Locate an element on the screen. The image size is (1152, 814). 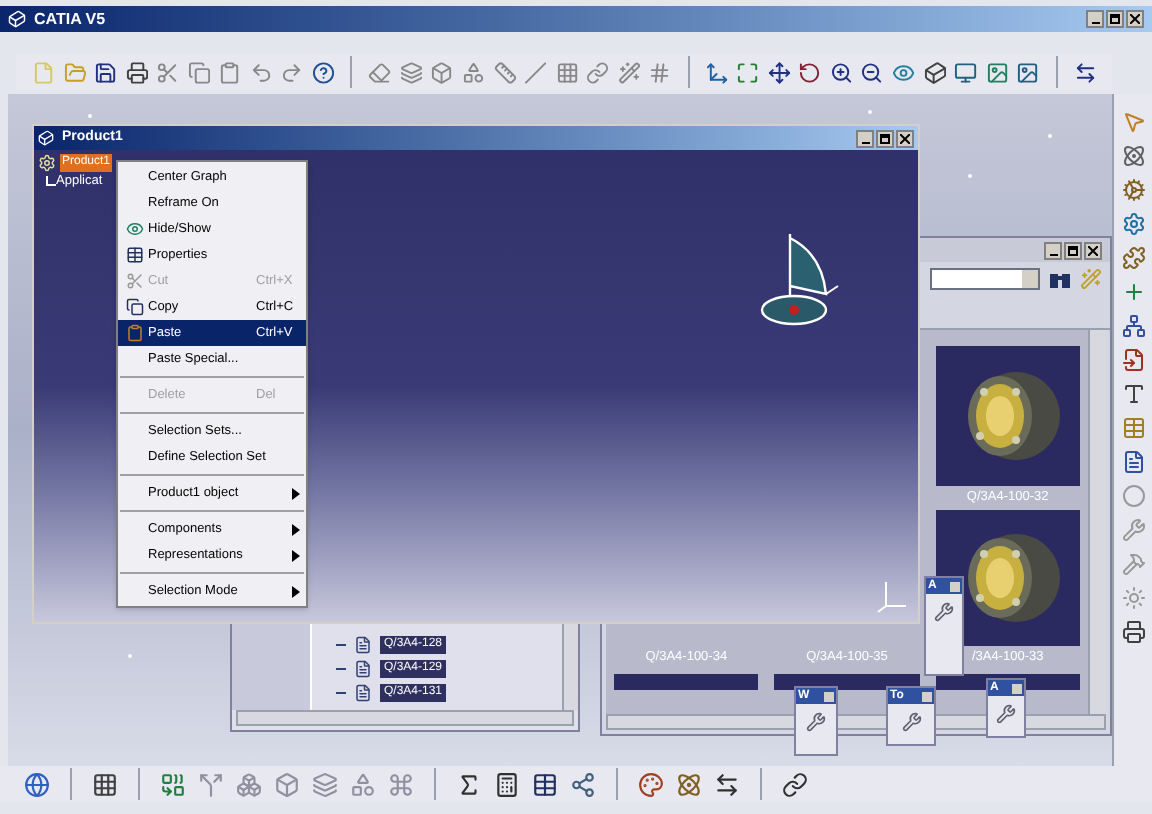
share-icon is located at coordinates (583, 784).